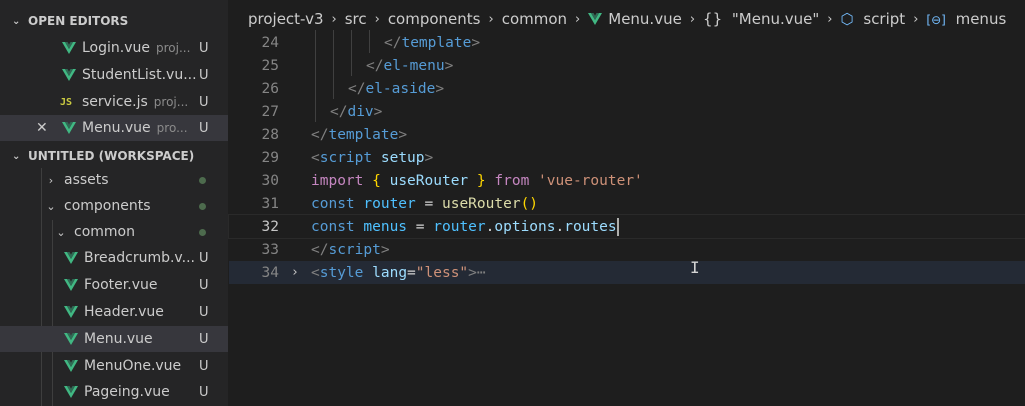 The image size is (1025, 406). What do you see at coordinates (114, 128) in the screenshot?
I see `open-editor-item-menu: ✕ Menu.vue pro... U` at bounding box center [114, 128].